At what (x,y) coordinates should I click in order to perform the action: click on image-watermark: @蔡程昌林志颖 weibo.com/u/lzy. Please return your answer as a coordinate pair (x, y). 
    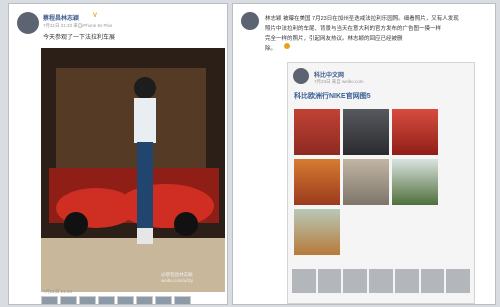
    Looking at the image, I should click on (177, 277).